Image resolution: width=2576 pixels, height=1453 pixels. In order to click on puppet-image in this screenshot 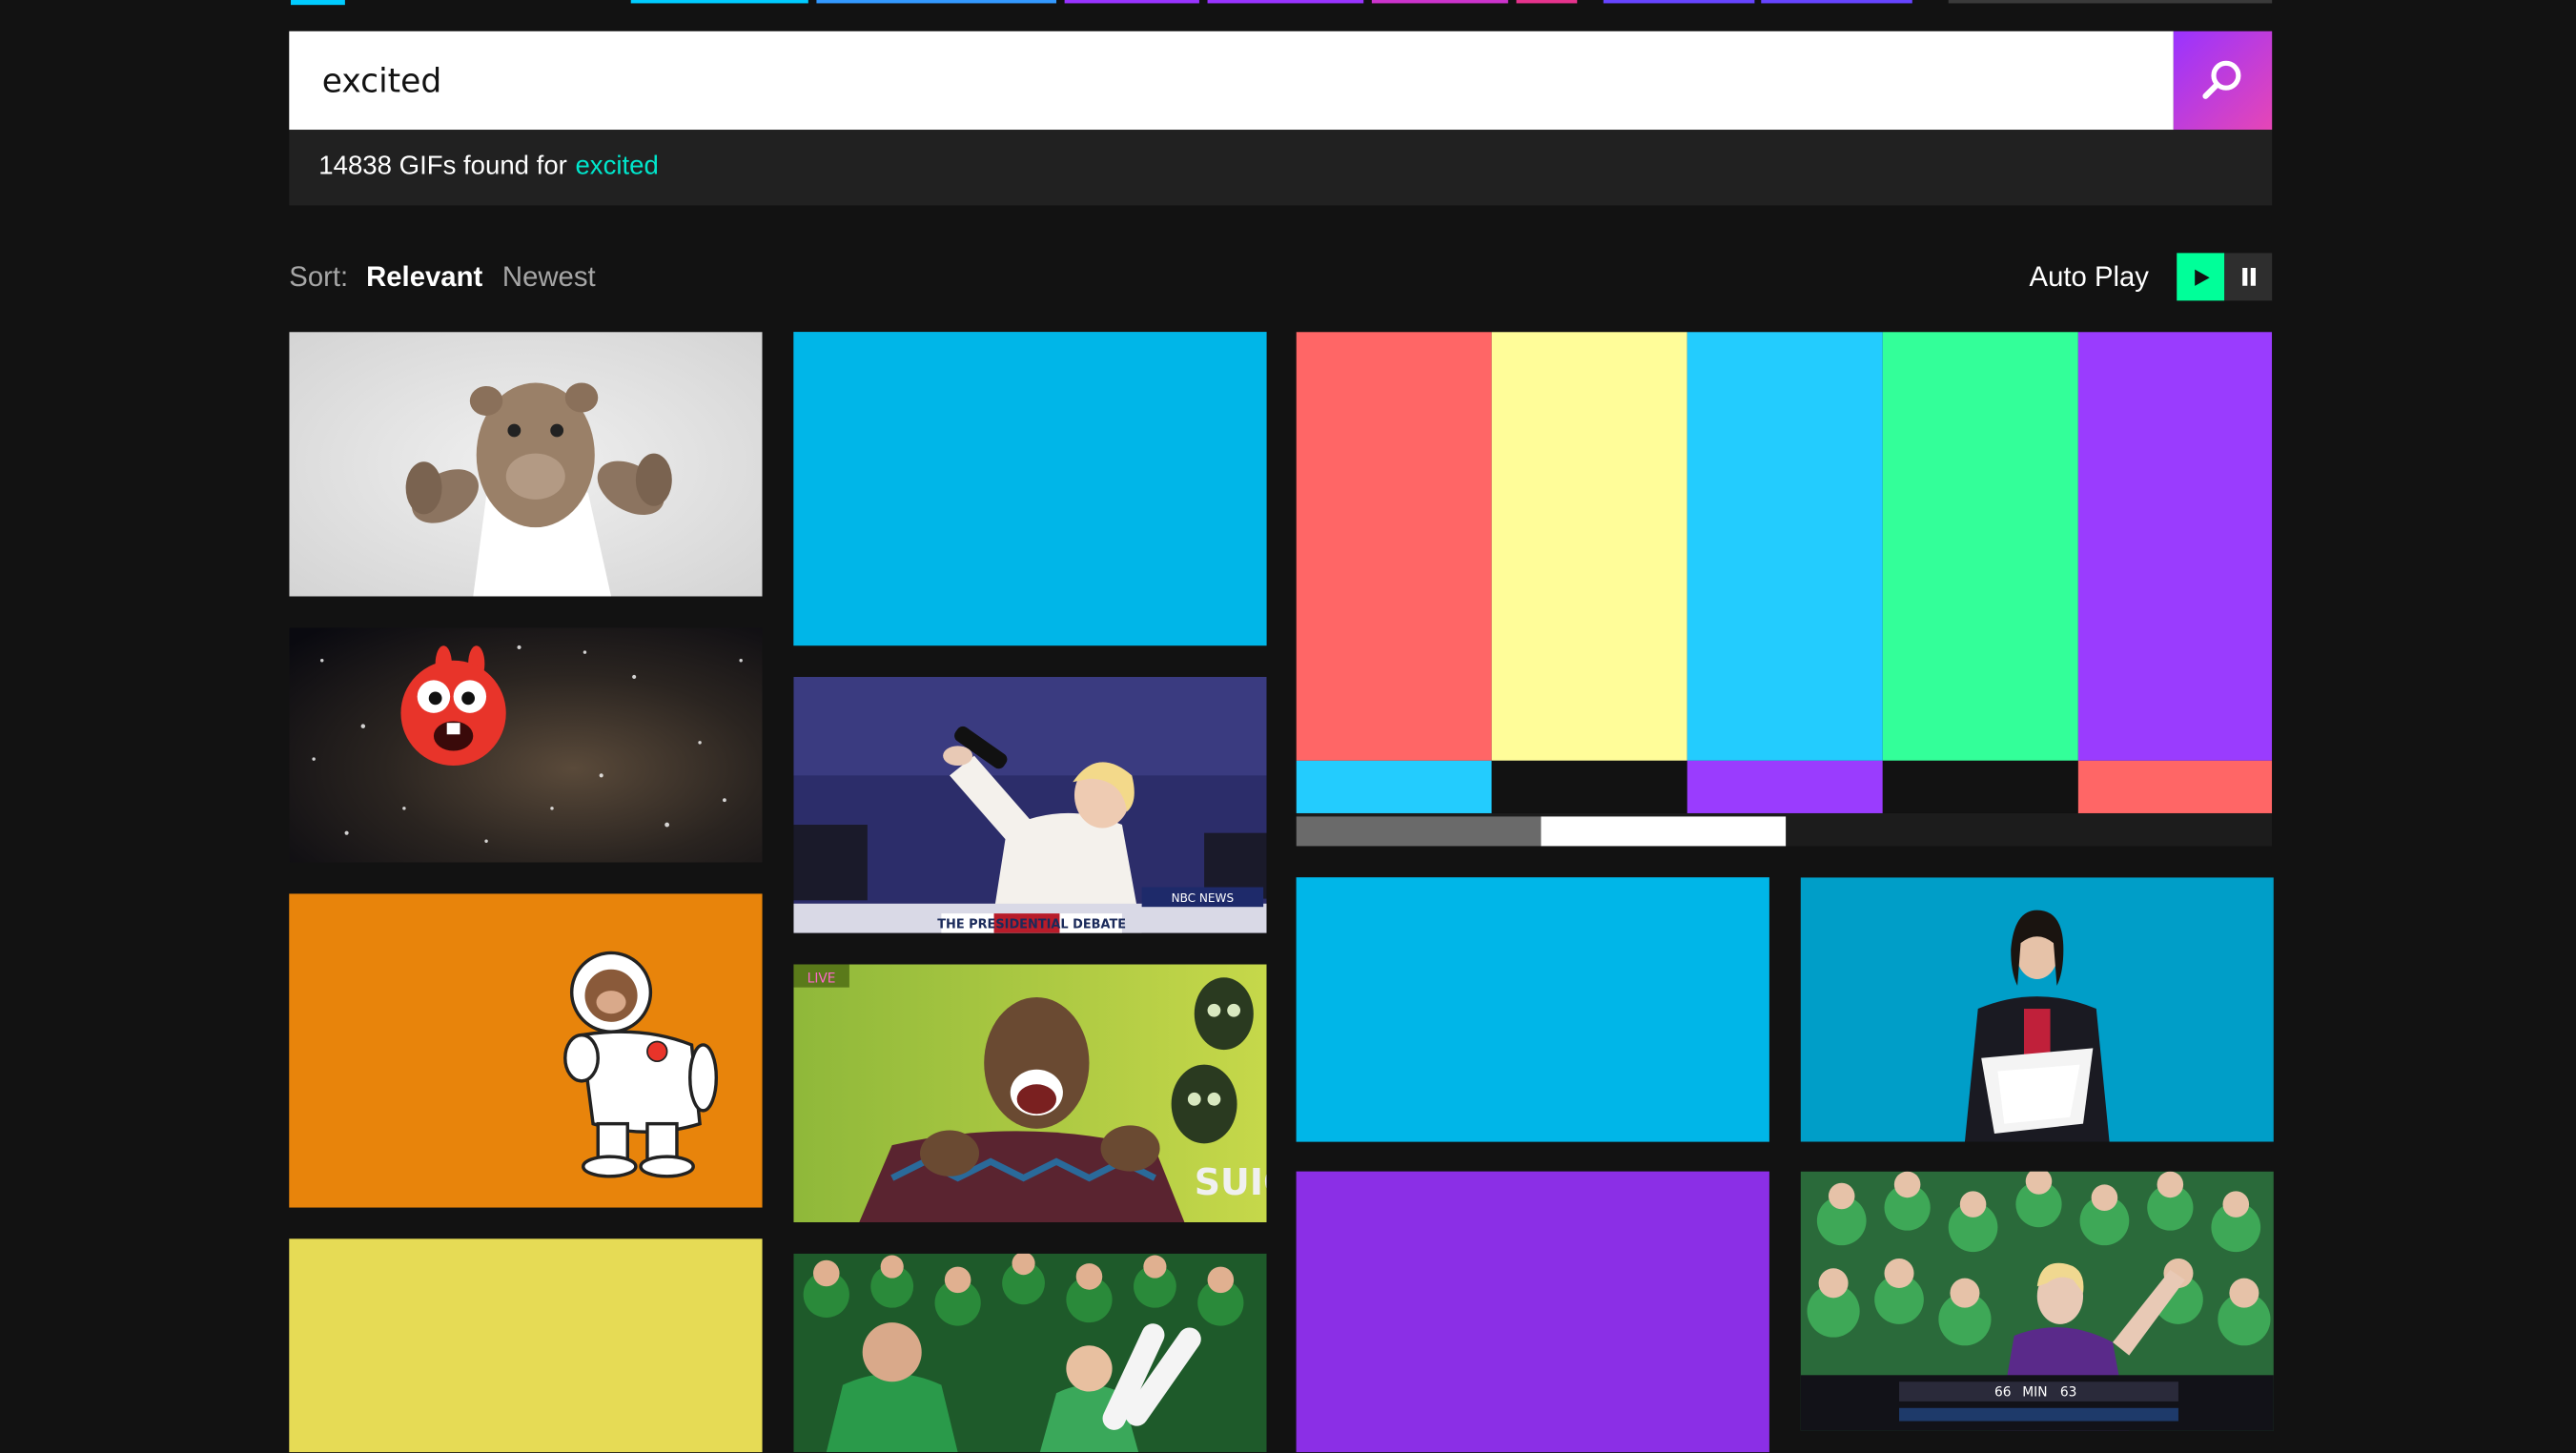, I will do `click(526, 464)`.